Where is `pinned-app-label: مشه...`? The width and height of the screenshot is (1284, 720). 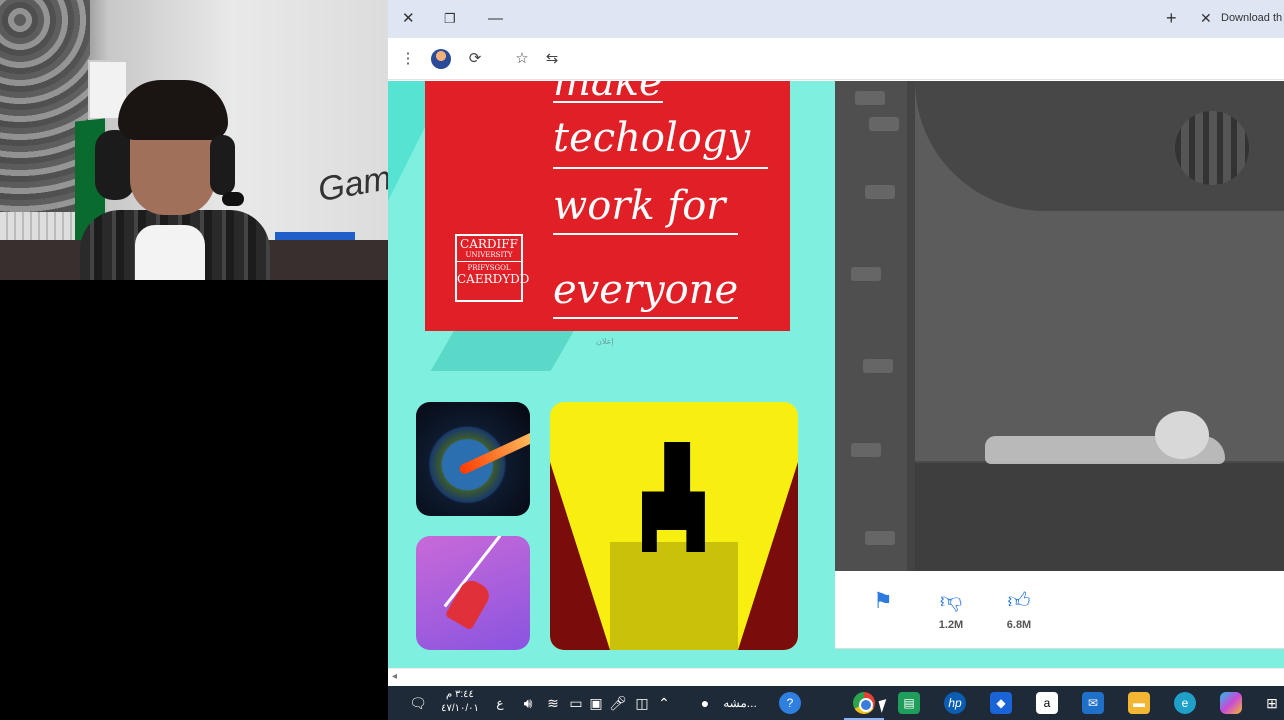 pinned-app-label: مشه... is located at coordinates (740, 703).